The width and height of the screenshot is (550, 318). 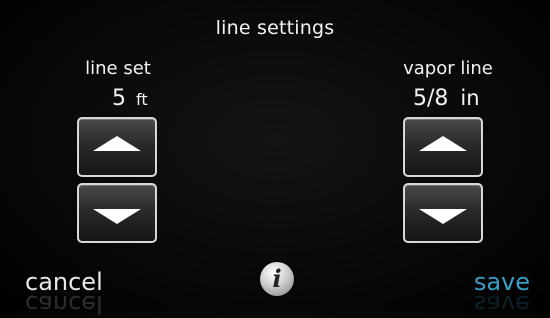 I want to click on page-title: line settings, so click(x=275, y=28).